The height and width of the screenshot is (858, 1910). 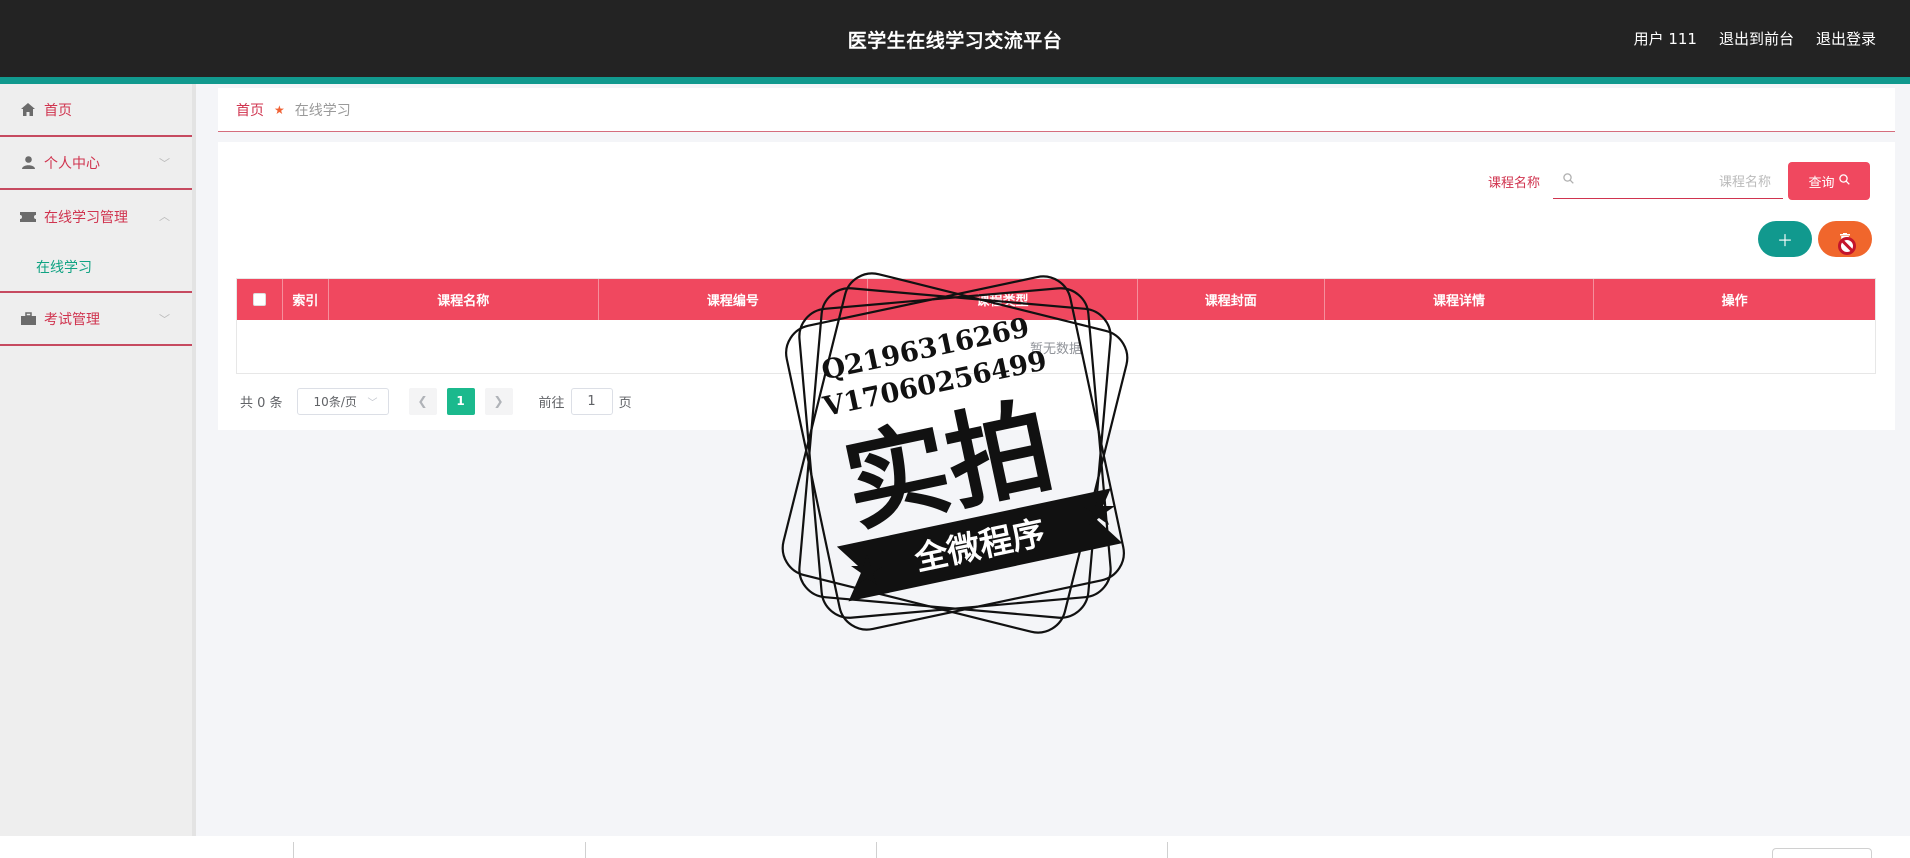 I want to click on watermark-banner: 全微程序, so click(x=979, y=546).